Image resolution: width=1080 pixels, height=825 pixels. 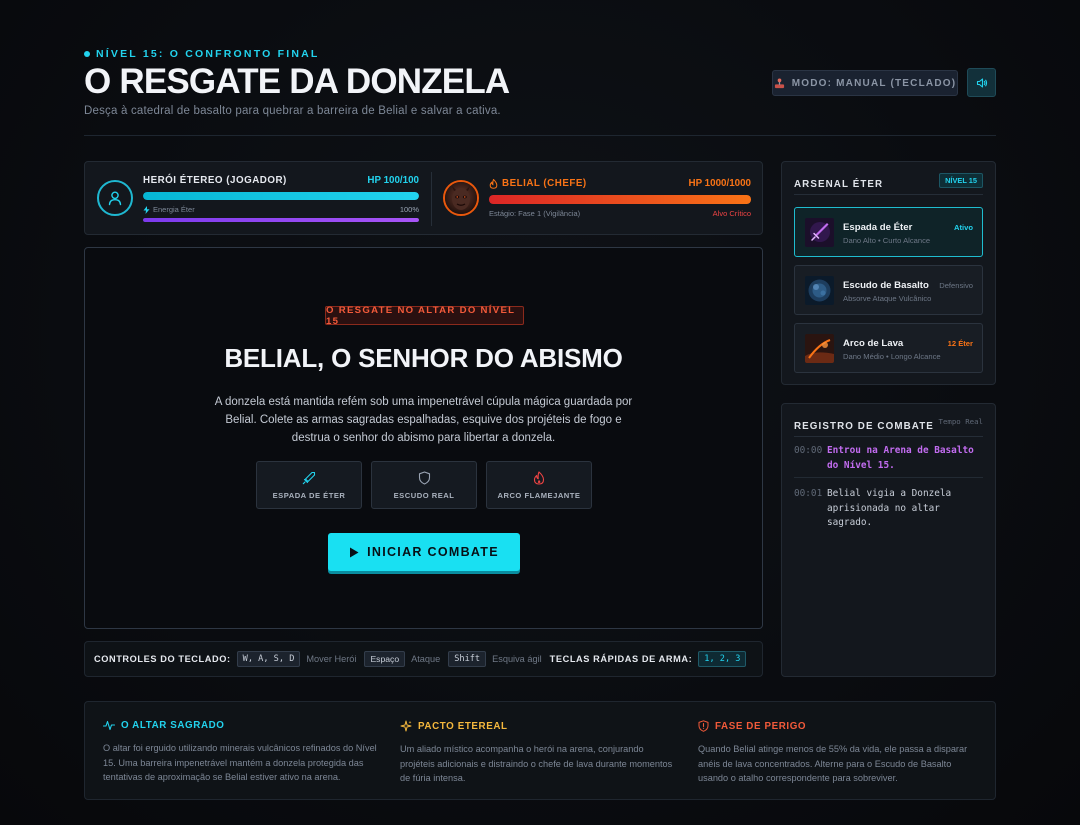 What do you see at coordinates (309, 485) in the screenshot?
I see `weapon-card-sword: ESPADA DE ÉTER` at bounding box center [309, 485].